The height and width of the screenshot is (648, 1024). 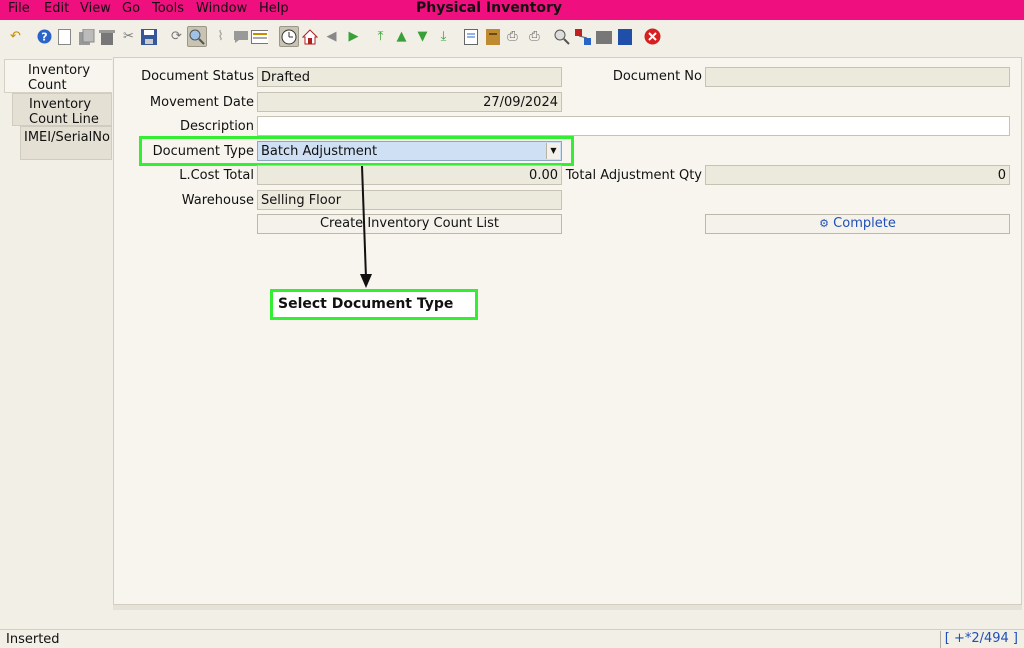 What do you see at coordinates (374, 304) in the screenshot?
I see `annotation-callout: Select Document Type` at bounding box center [374, 304].